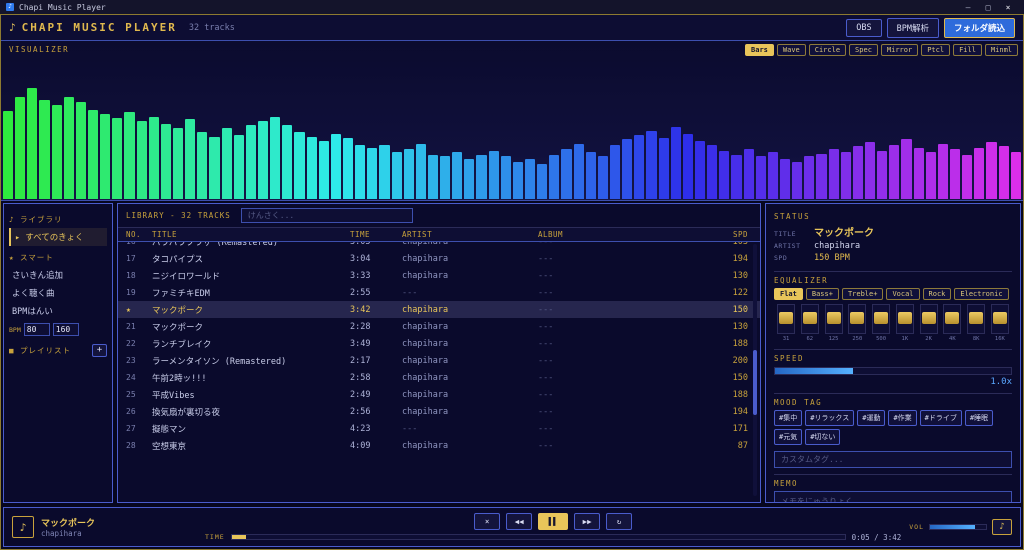 Image resolution: width=1024 pixels, height=550 pixels. What do you see at coordinates (881, 323) in the screenshot?
I see `eq-band-slider: 500` at bounding box center [881, 323].